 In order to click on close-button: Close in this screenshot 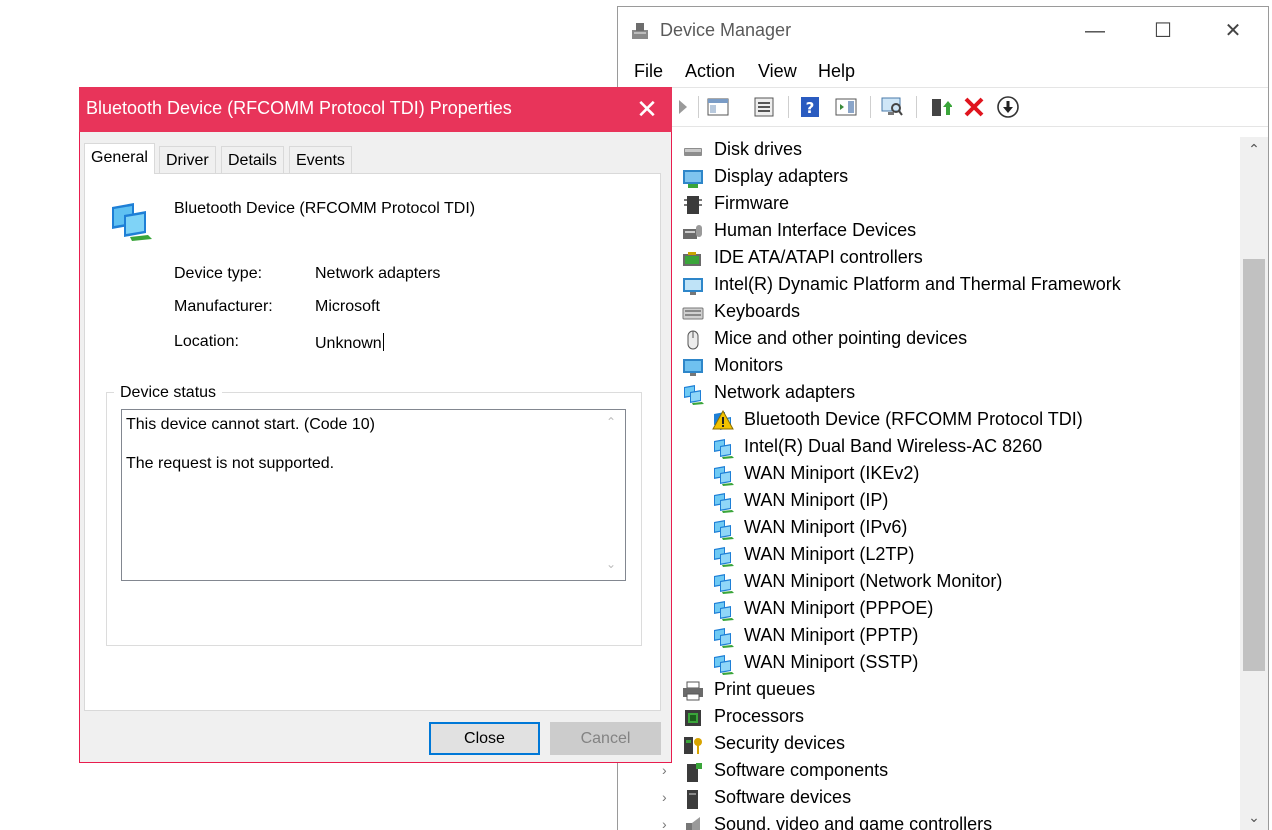, I will do `click(484, 738)`.